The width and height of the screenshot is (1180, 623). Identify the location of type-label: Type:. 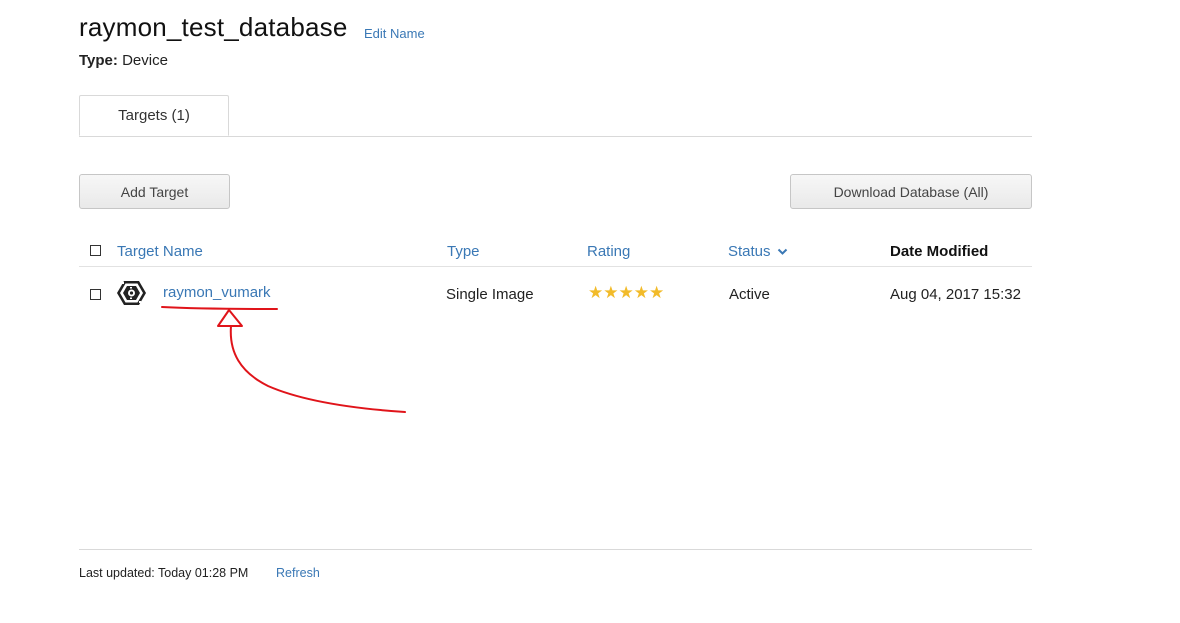
(98, 60).